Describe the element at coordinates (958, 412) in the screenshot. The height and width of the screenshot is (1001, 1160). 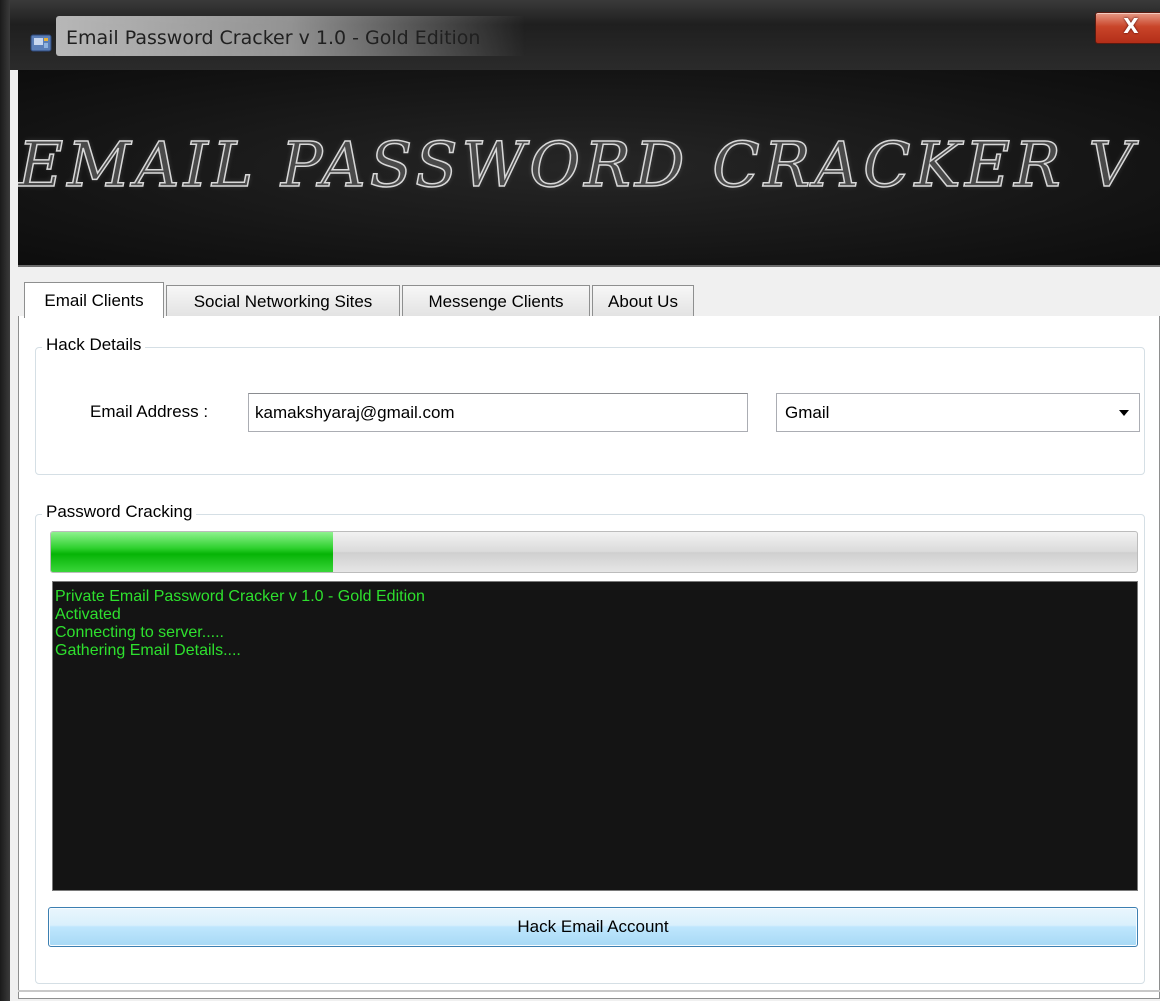
I see `email-provider-select: Gmail` at that location.